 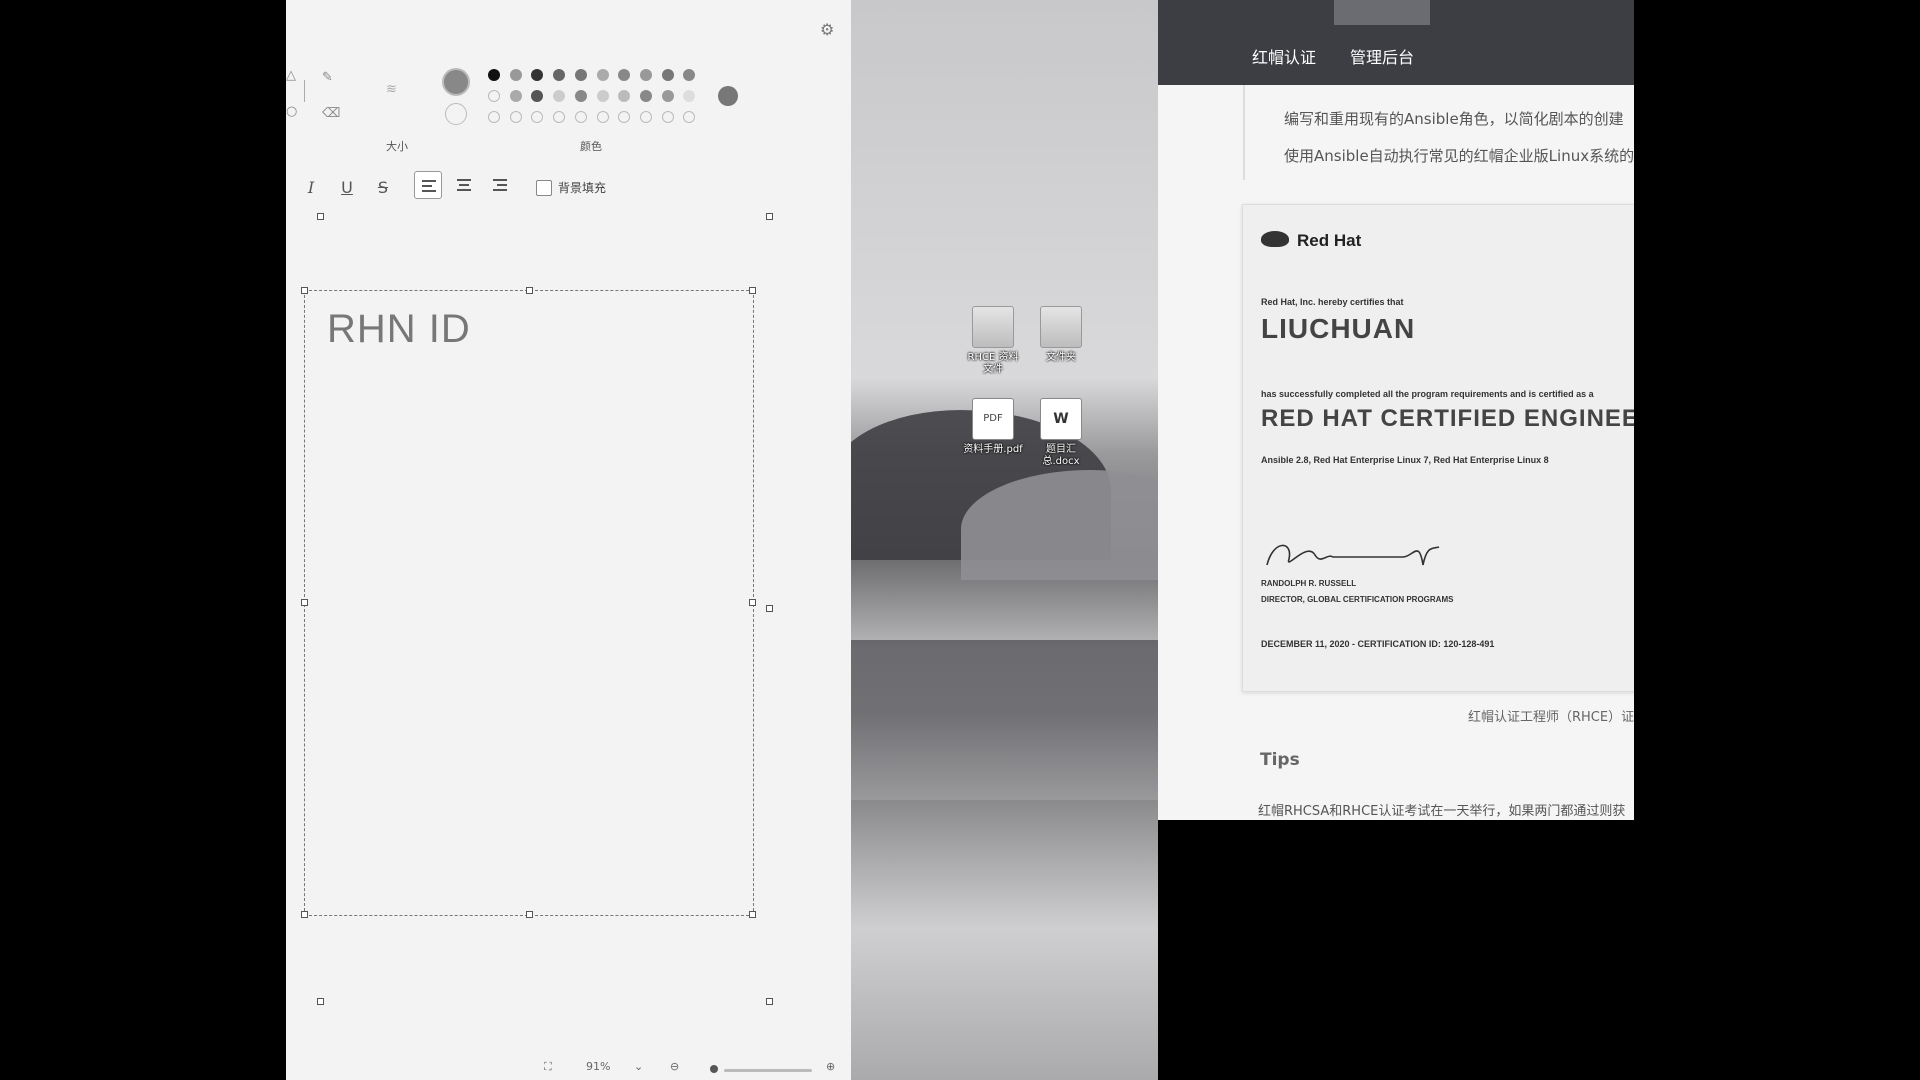 What do you see at coordinates (598, 1066) in the screenshot?
I see `zoom-level: 91%` at bounding box center [598, 1066].